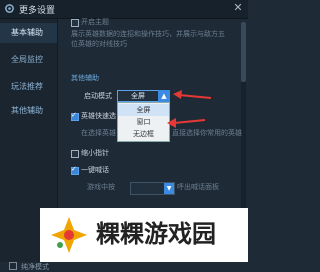 This screenshot has height=272, width=320. What do you see at coordinates (75, 116) in the screenshot?
I see `quick-select-checkbox` at bounding box center [75, 116].